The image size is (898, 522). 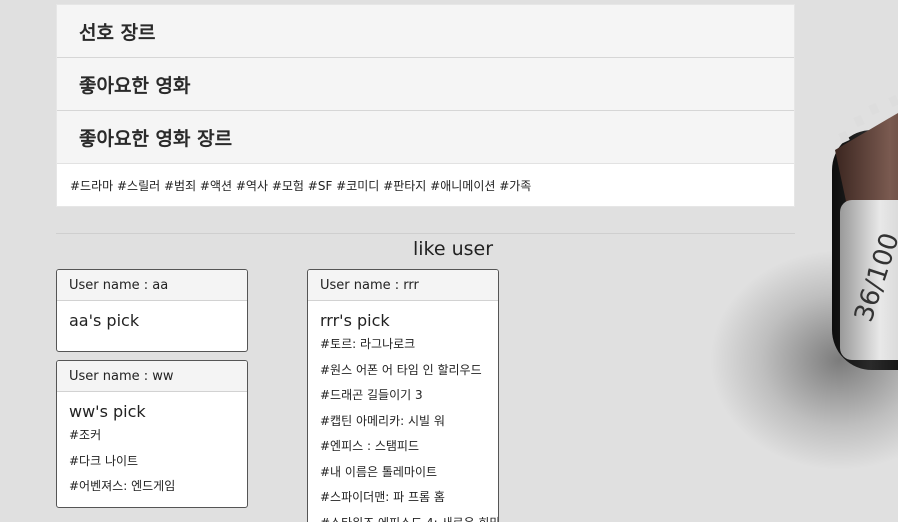 What do you see at coordinates (403, 473) in the screenshot?
I see `movie-item: #내 이름은 톨레마이트` at bounding box center [403, 473].